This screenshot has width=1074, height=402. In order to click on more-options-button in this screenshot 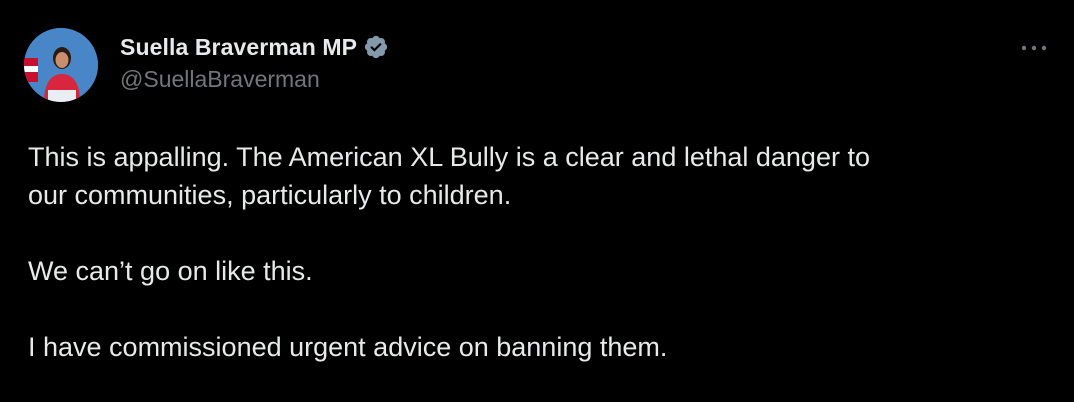, I will do `click(1034, 48)`.